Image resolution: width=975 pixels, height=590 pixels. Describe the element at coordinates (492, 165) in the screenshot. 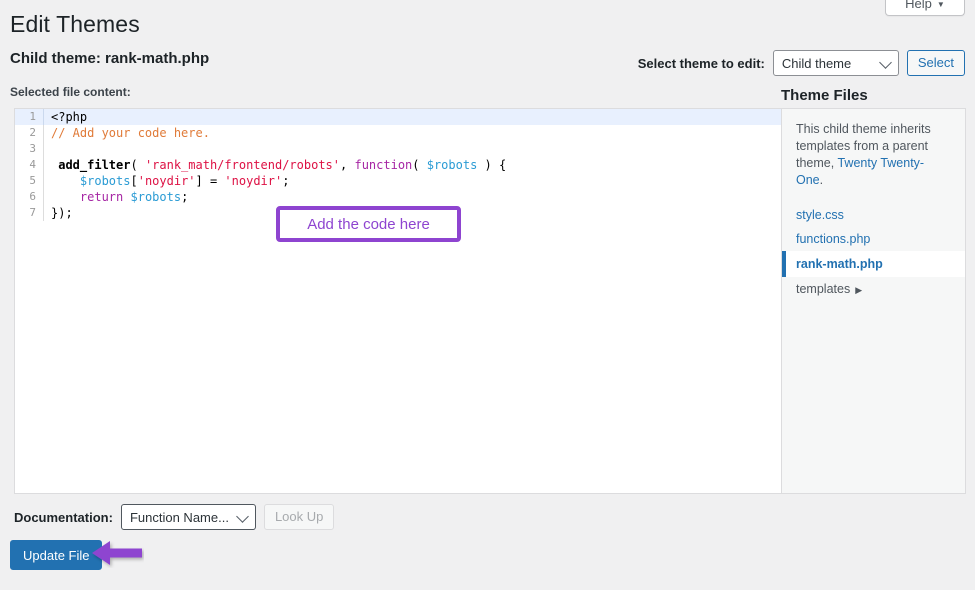

I see `code-token: ) {` at that location.